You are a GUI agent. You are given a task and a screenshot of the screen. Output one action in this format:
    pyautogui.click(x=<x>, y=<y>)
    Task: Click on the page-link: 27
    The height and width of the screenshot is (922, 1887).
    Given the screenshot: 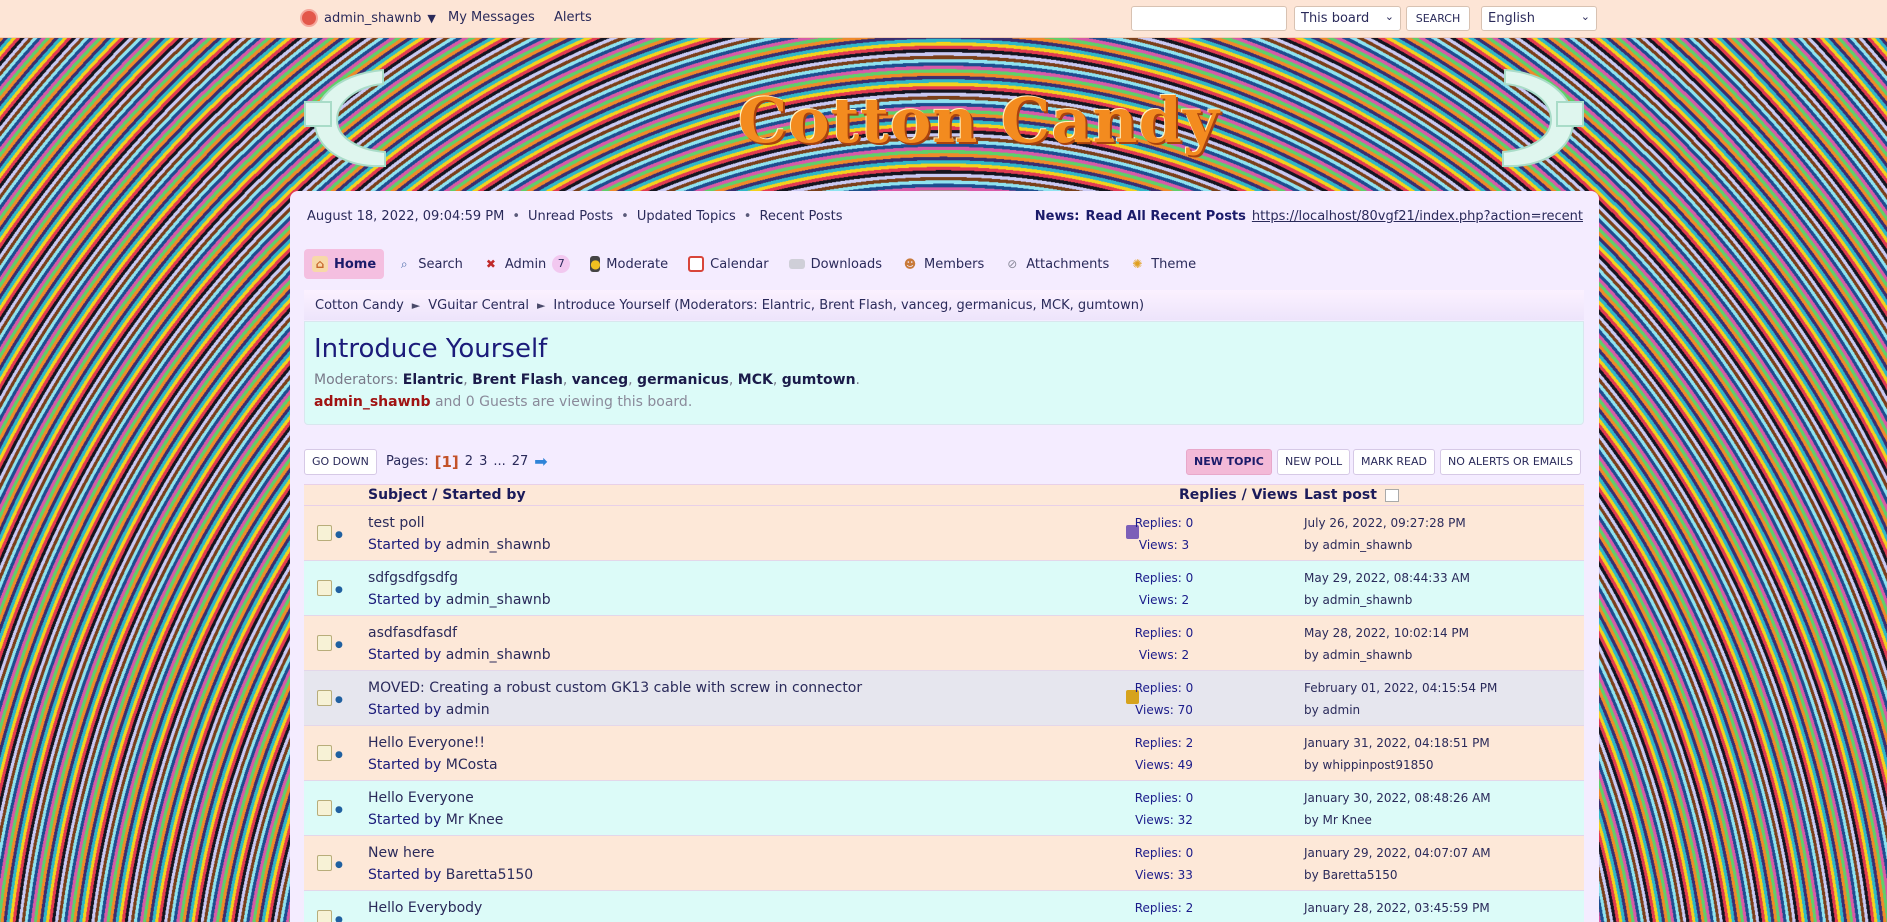 What is the action you would take?
    pyautogui.click(x=520, y=461)
    